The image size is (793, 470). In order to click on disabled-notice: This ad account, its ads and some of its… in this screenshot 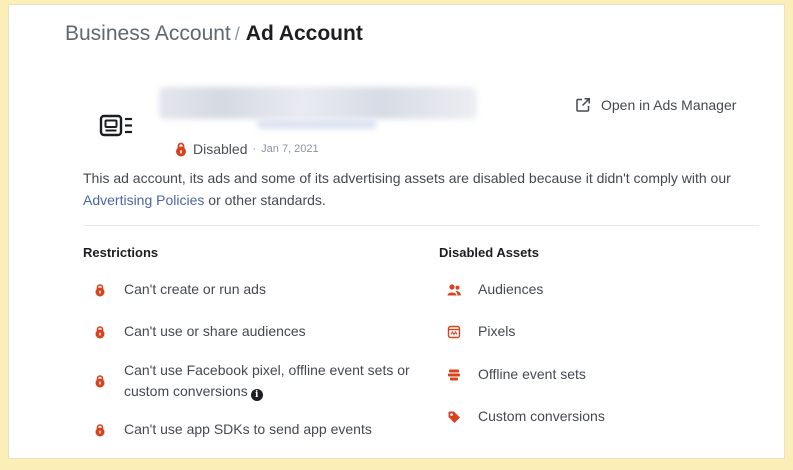, I will do `click(428, 189)`.